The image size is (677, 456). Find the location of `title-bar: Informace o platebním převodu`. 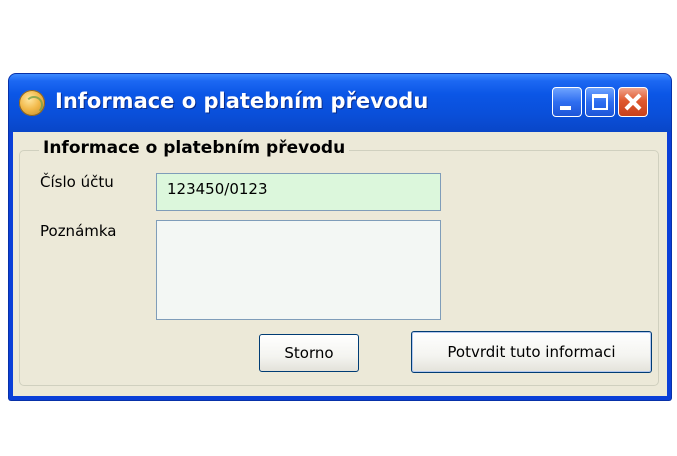

title-bar: Informace o platebním převodu is located at coordinates (340, 103).